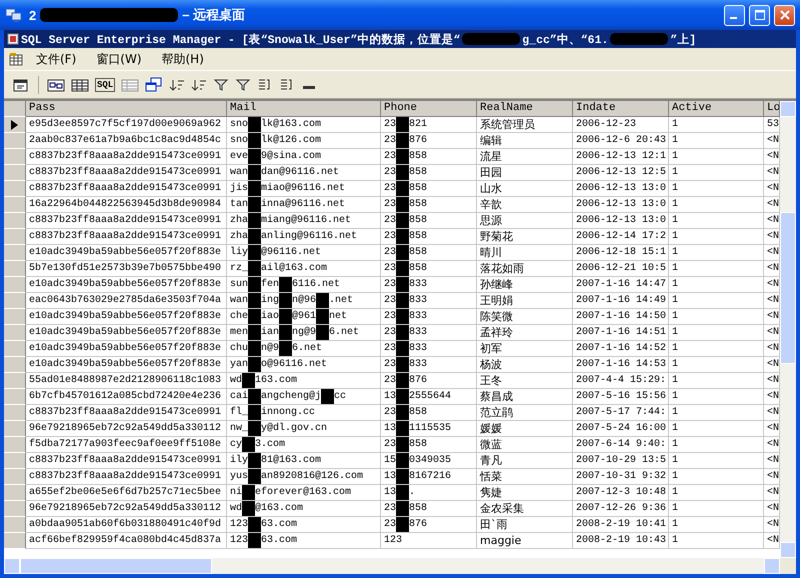 The image size is (800, 578). I want to click on table-cell: 2007-10-31 9:32, so click(621, 477).